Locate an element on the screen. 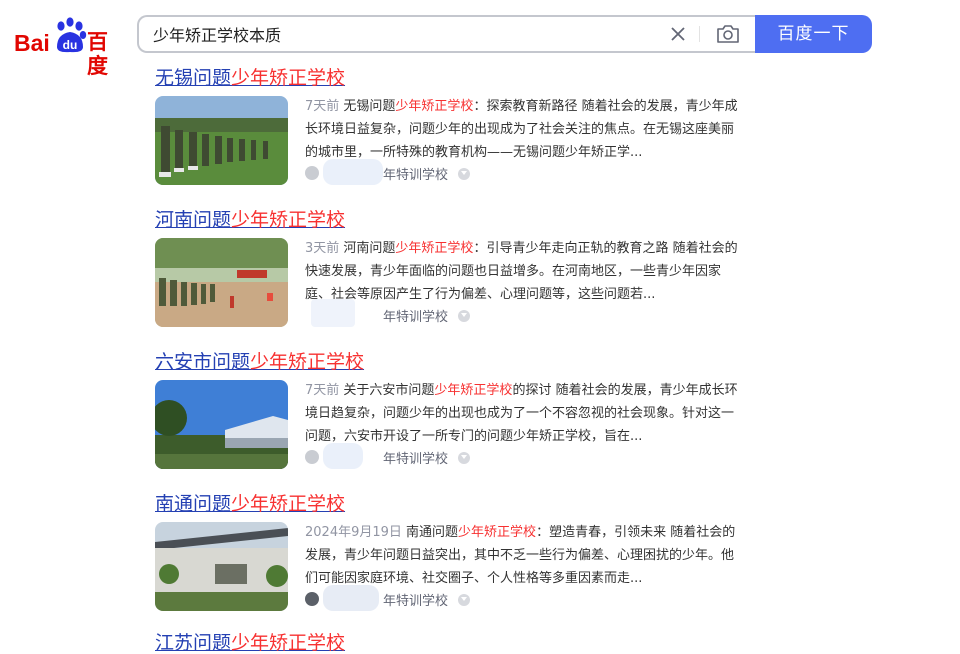 The image size is (960, 654). search-box is located at coordinates (446, 34).